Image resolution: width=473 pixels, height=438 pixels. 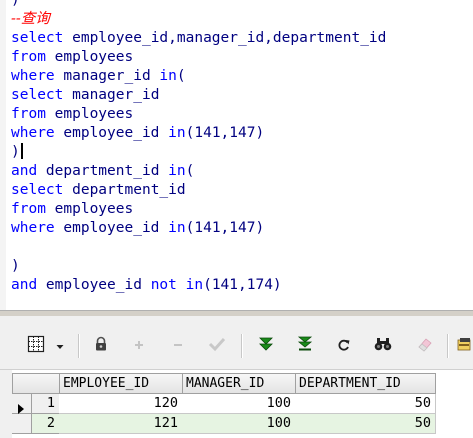 I want to click on code-line: and employee_id not in(141,174), so click(x=146, y=285).